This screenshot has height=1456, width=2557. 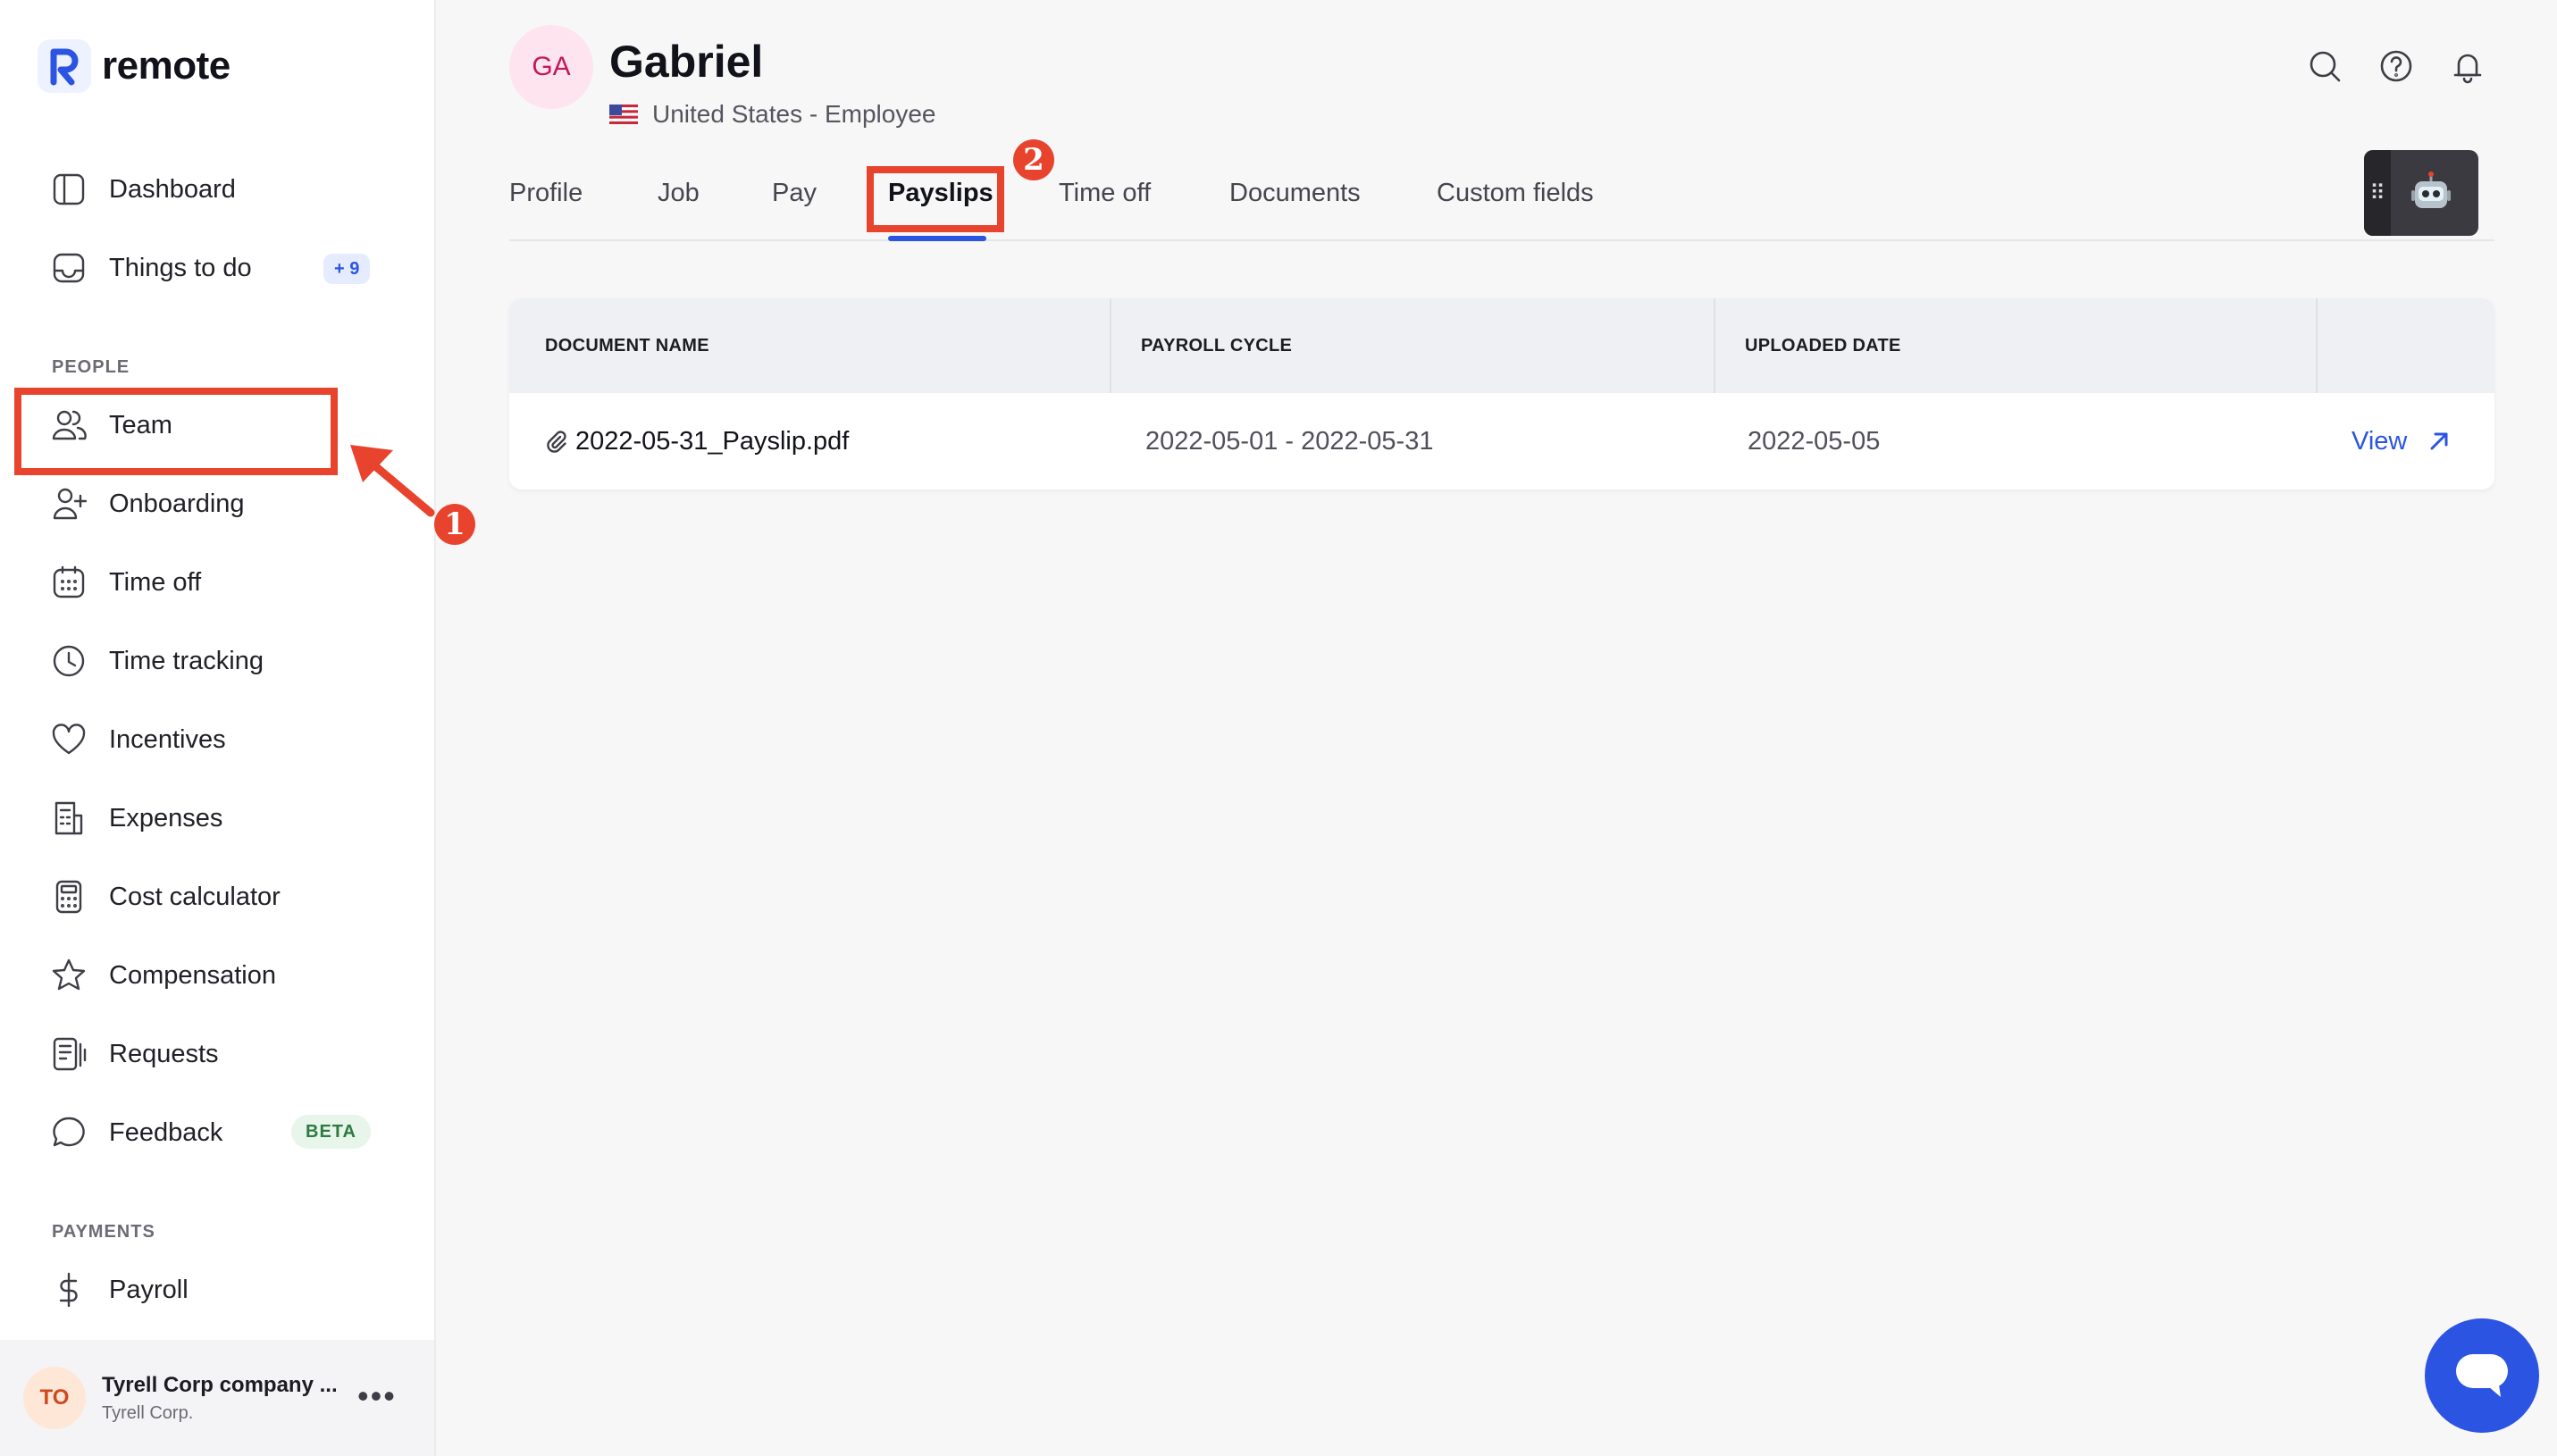 What do you see at coordinates (193, 975) in the screenshot?
I see `sidebar-item-label: Compensation` at bounding box center [193, 975].